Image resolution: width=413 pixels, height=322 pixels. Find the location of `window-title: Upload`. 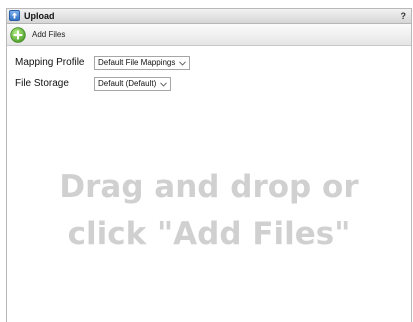

window-title: Upload is located at coordinates (39, 16).